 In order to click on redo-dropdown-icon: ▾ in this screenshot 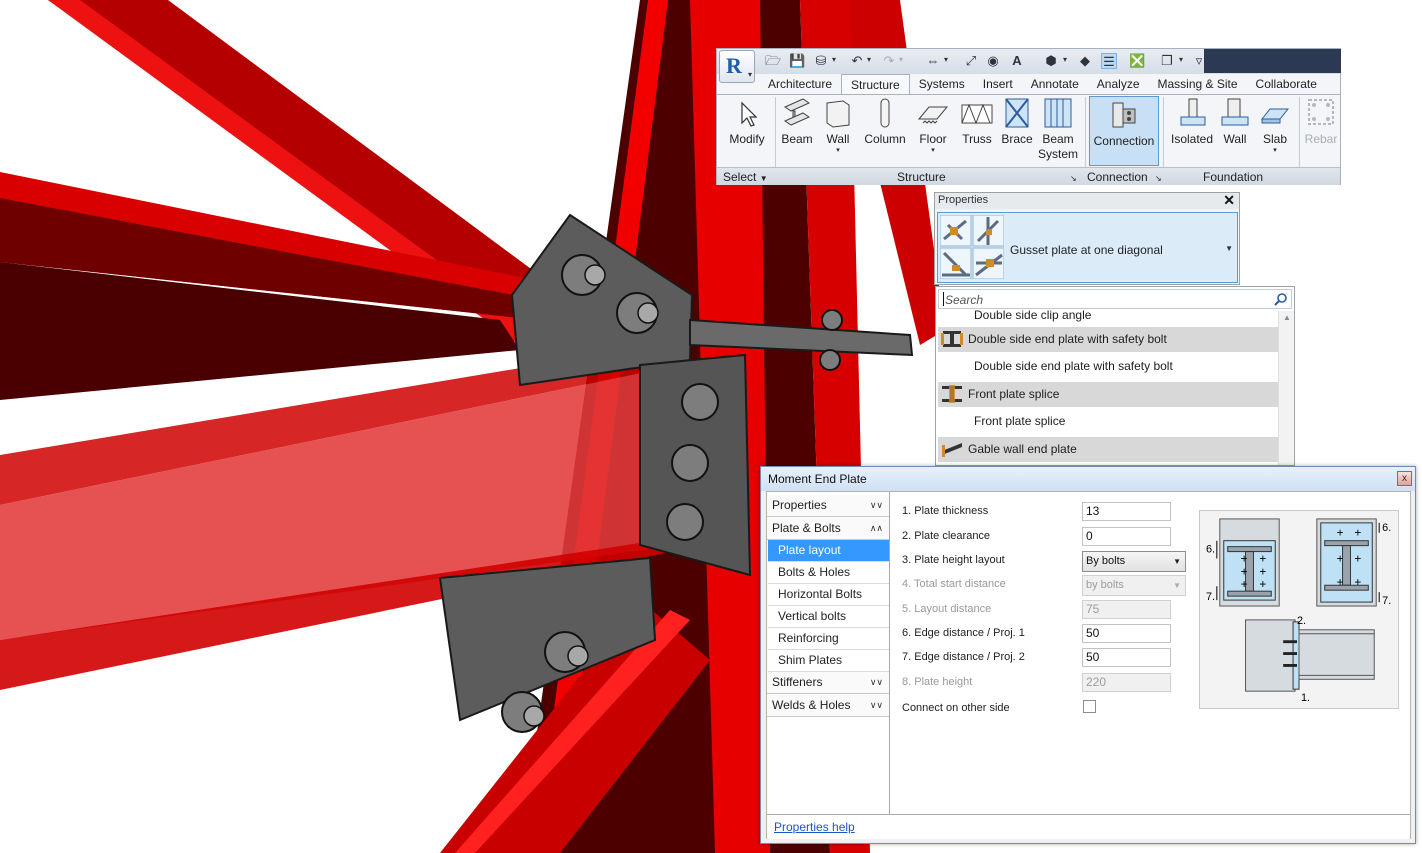, I will do `click(901, 59)`.